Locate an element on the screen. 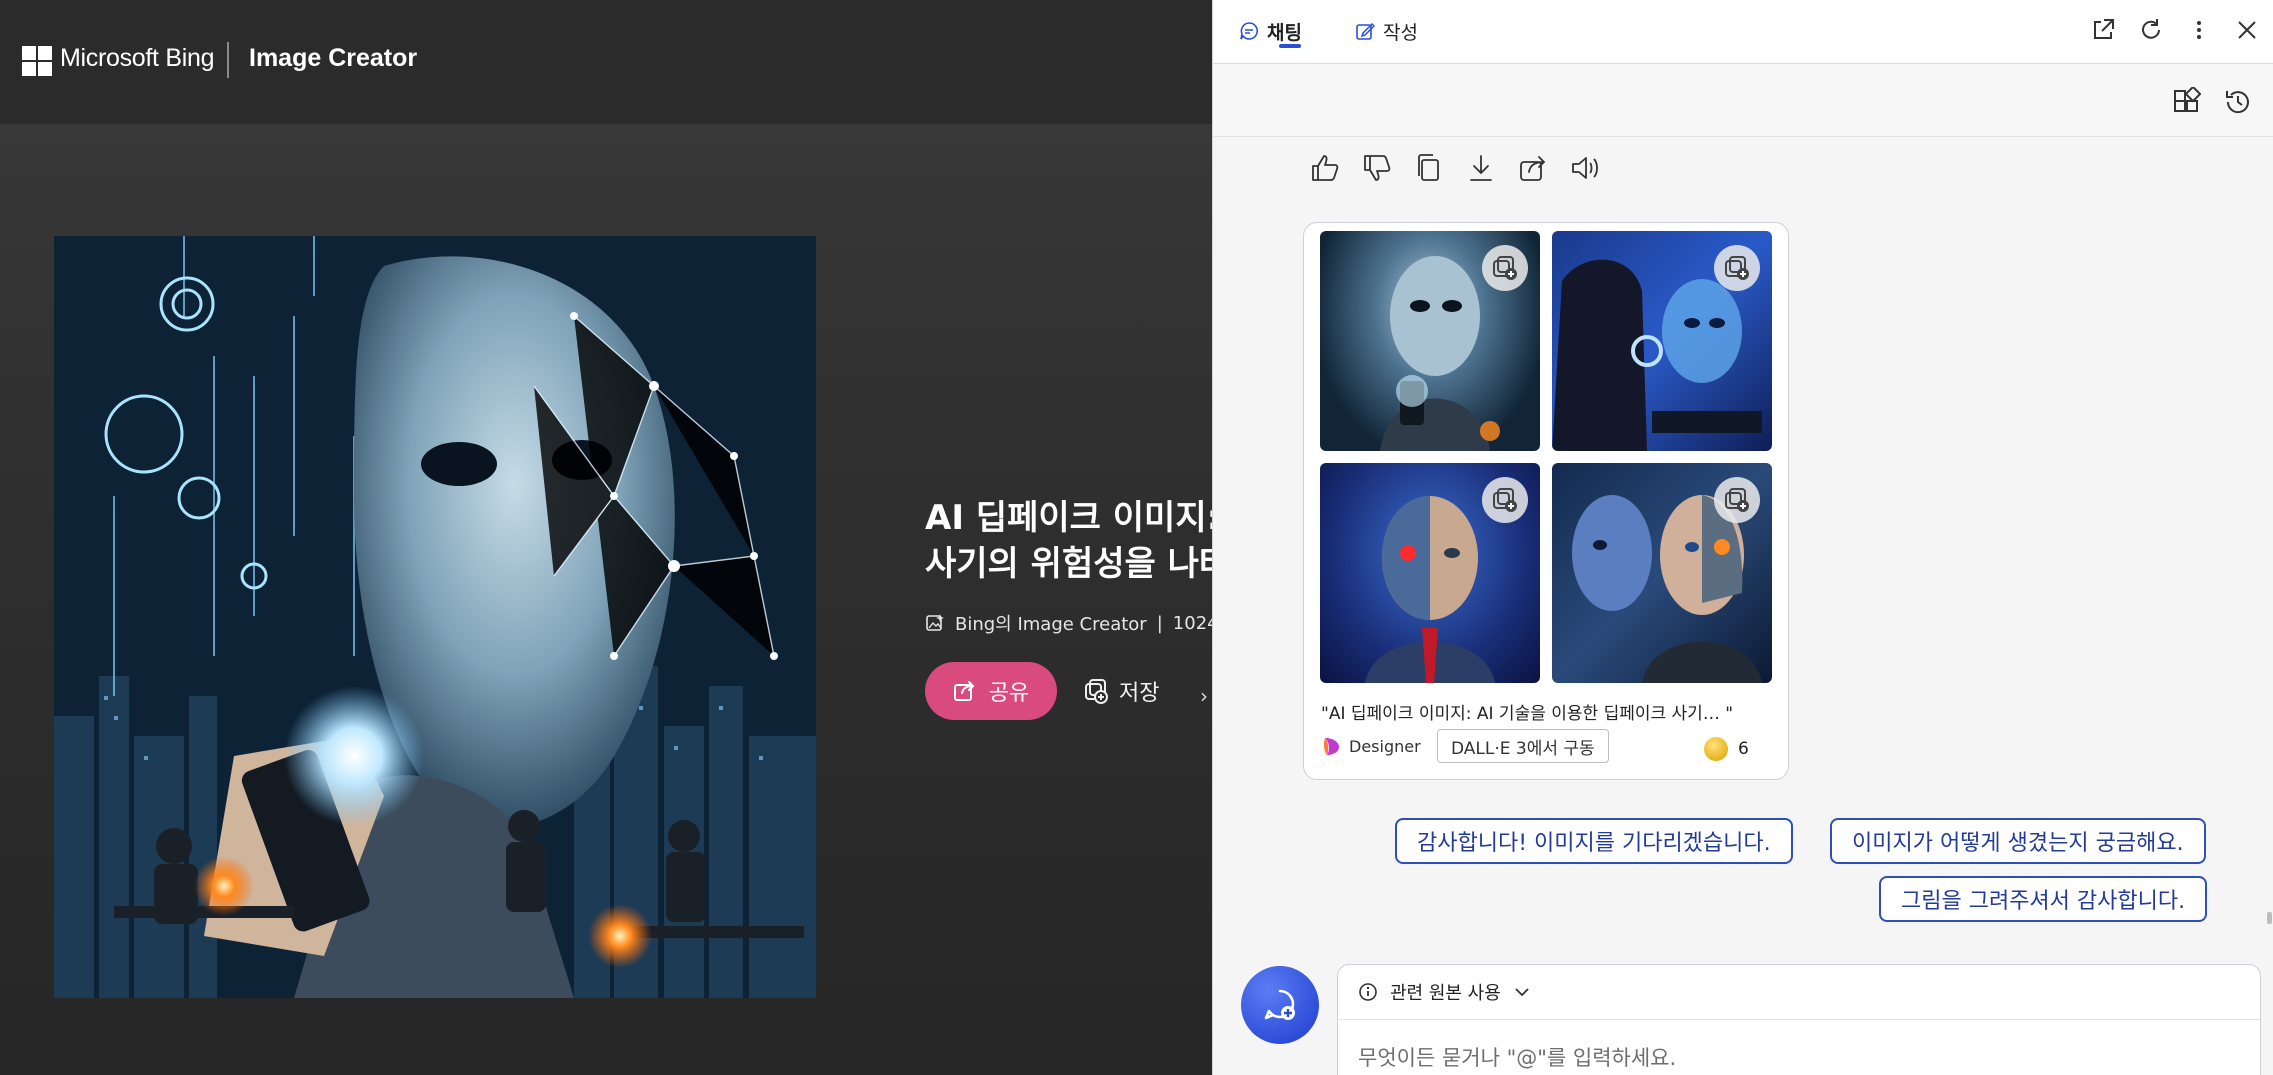 This screenshot has height=1075, width=2273. download-icon is located at coordinates (1481, 168).